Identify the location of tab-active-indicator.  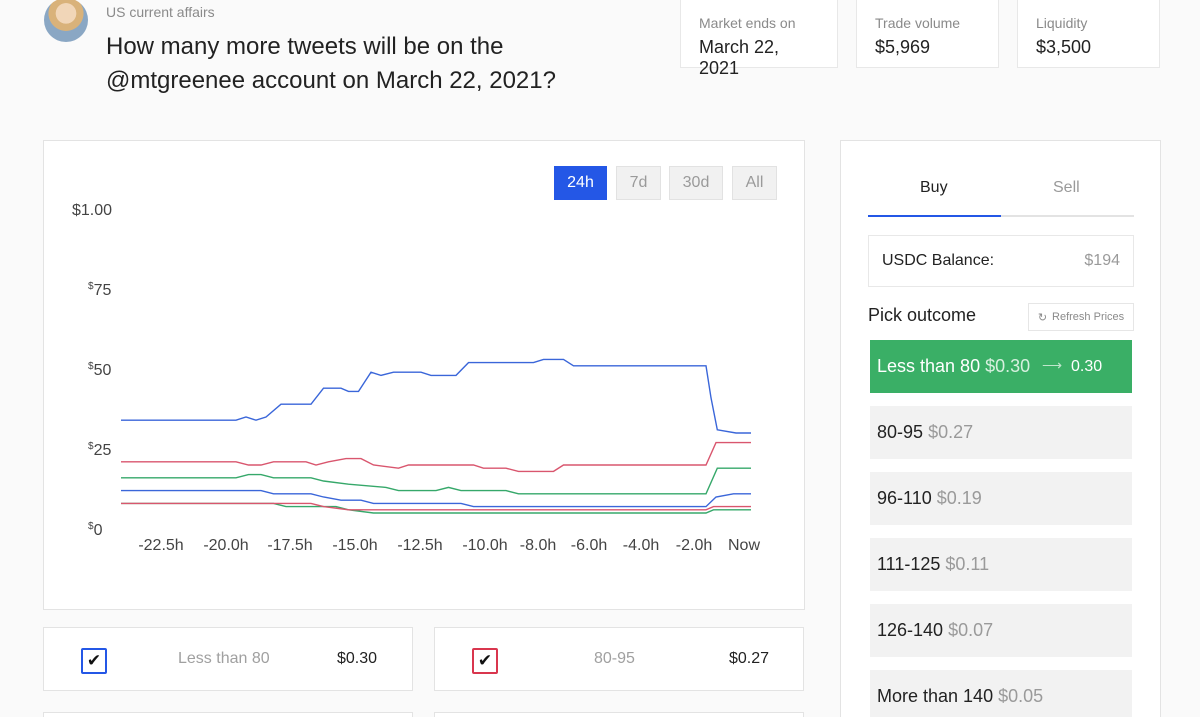
(934, 216).